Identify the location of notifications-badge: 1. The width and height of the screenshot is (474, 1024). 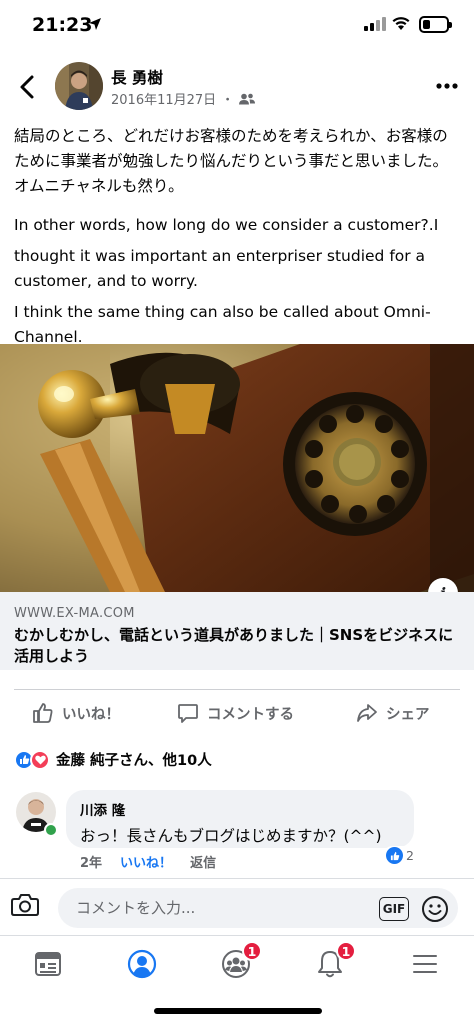
(346, 951).